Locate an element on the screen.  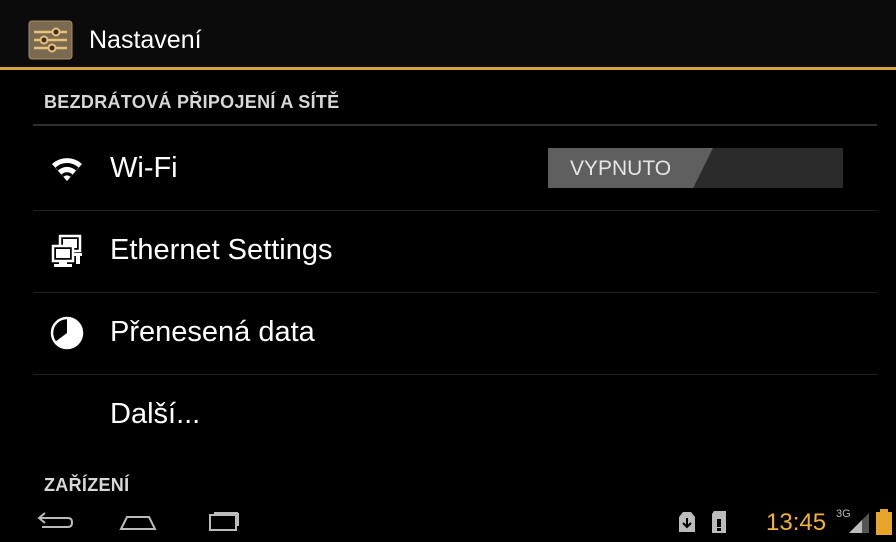
ethernet-icon is located at coordinates (67, 251).